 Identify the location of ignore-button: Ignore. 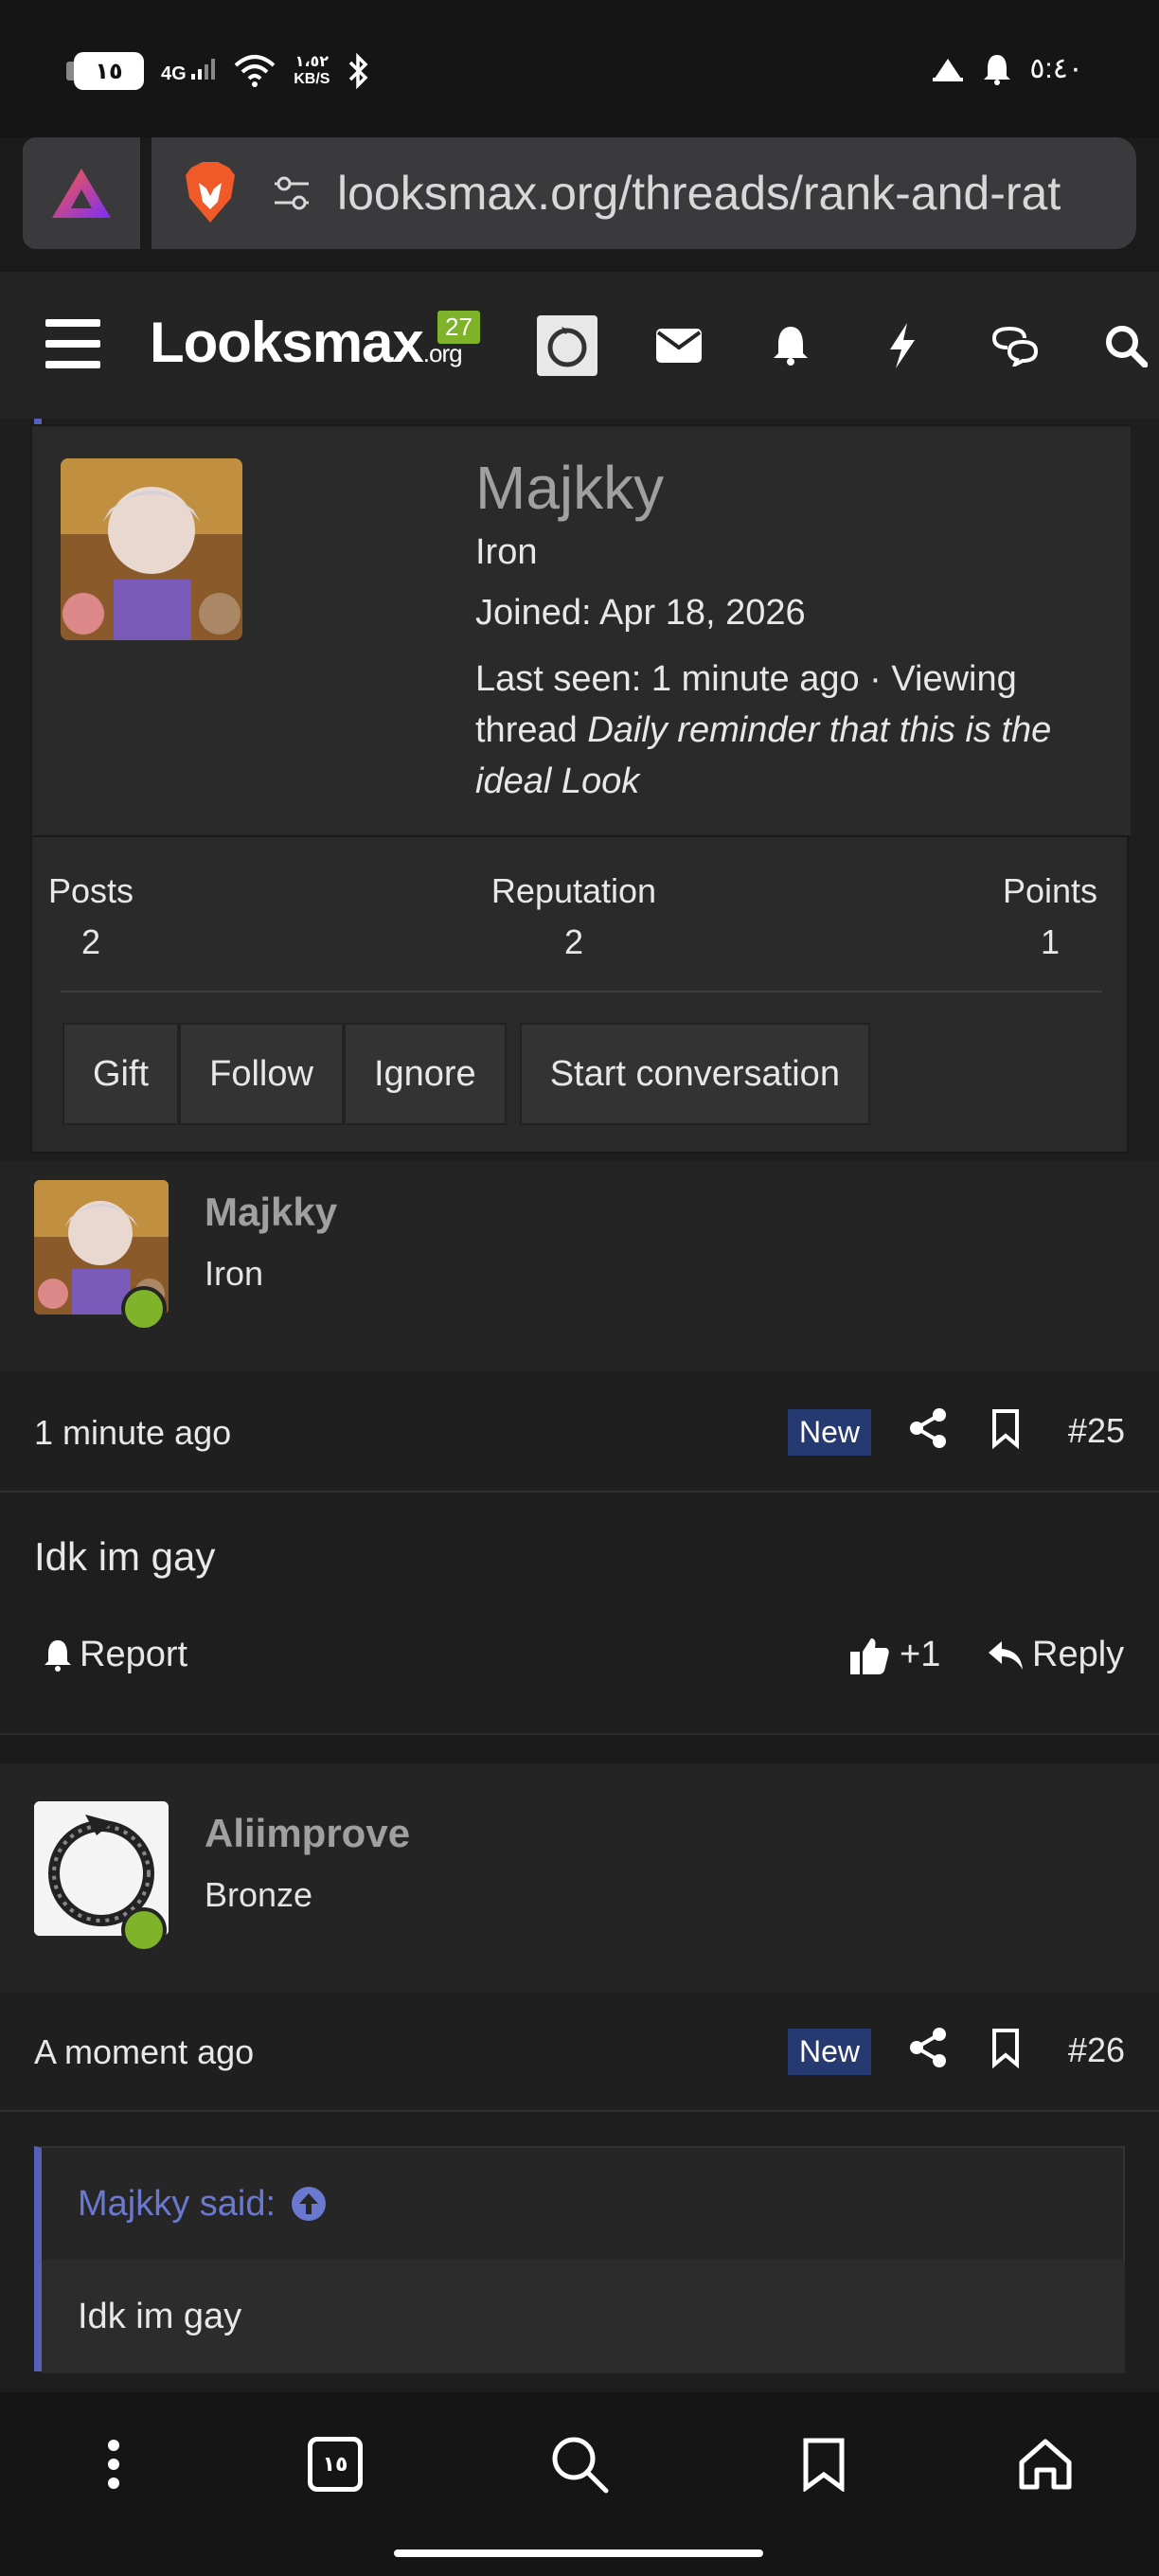
(425, 1074).